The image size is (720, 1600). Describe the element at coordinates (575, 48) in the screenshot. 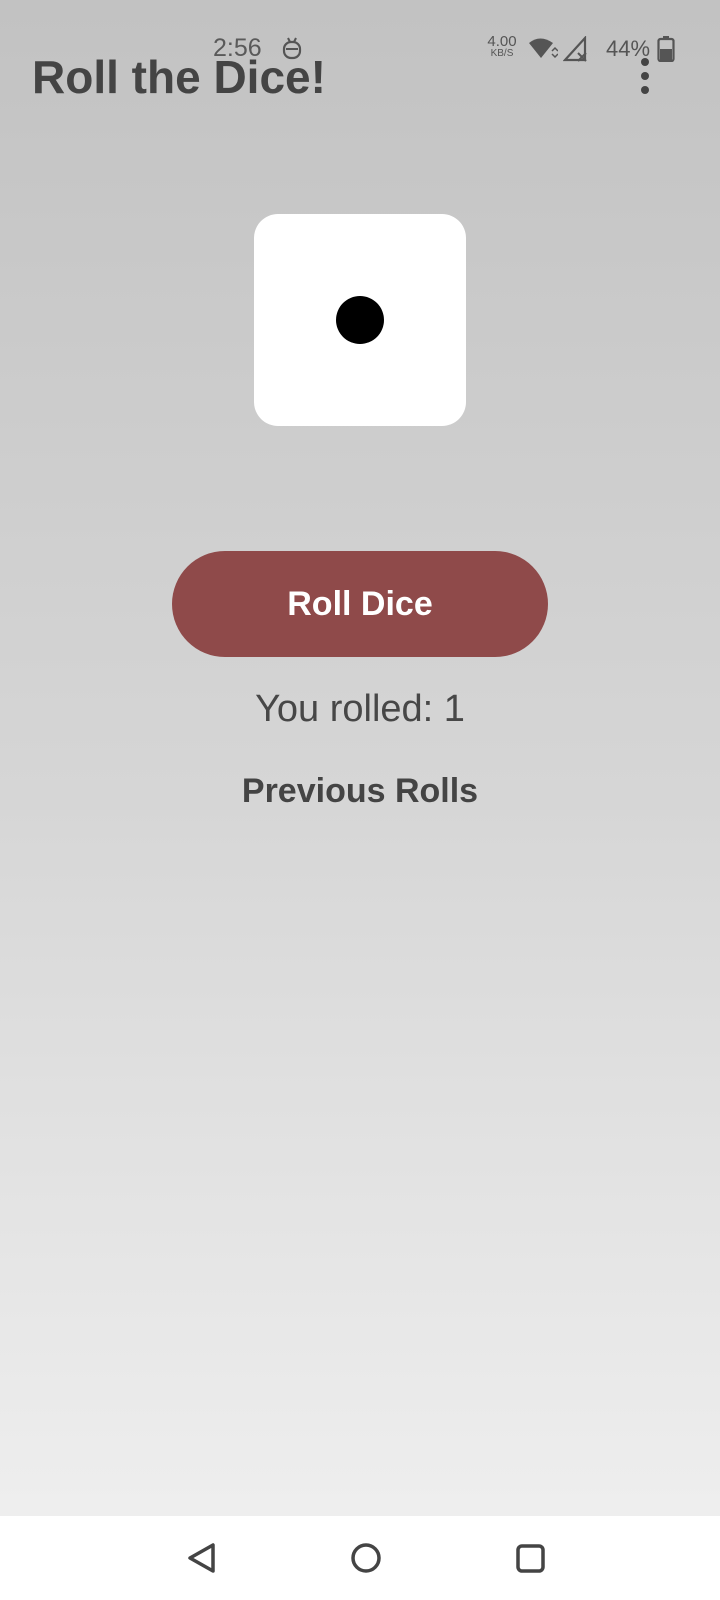

I see `signal-no-service-icon` at that location.